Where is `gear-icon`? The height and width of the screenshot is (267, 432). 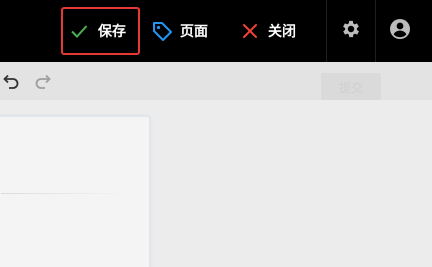 gear-icon is located at coordinates (351, 31).